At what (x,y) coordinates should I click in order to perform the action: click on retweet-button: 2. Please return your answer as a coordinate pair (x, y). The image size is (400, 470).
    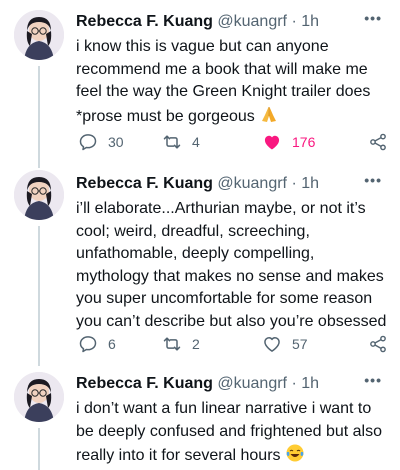
    Looking at the image, I should click on (181, 344).